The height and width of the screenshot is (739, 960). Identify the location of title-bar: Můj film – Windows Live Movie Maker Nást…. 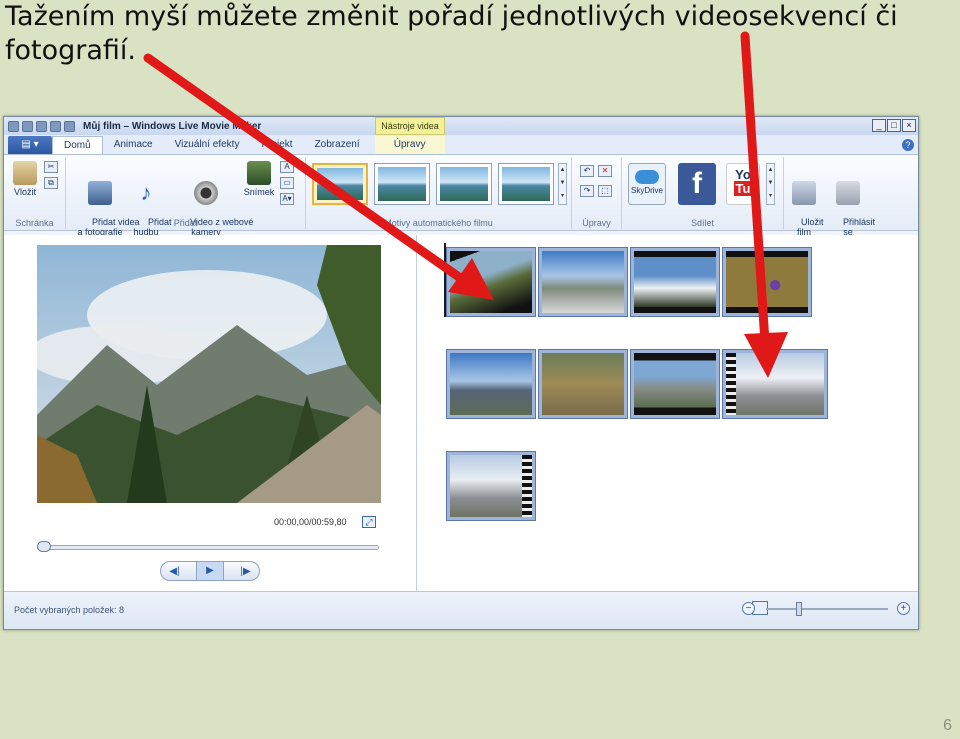
(461, 126).